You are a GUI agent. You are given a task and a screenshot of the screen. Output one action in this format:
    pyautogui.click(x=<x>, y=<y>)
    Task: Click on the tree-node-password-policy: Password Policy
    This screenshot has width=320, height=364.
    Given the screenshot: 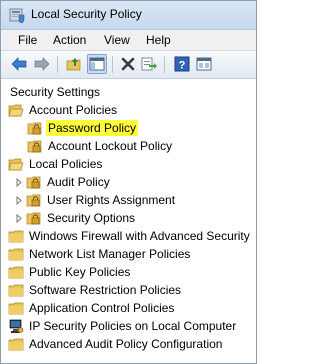 What is the action you would take?
    pyautogui.click(x=83, y=128)
    